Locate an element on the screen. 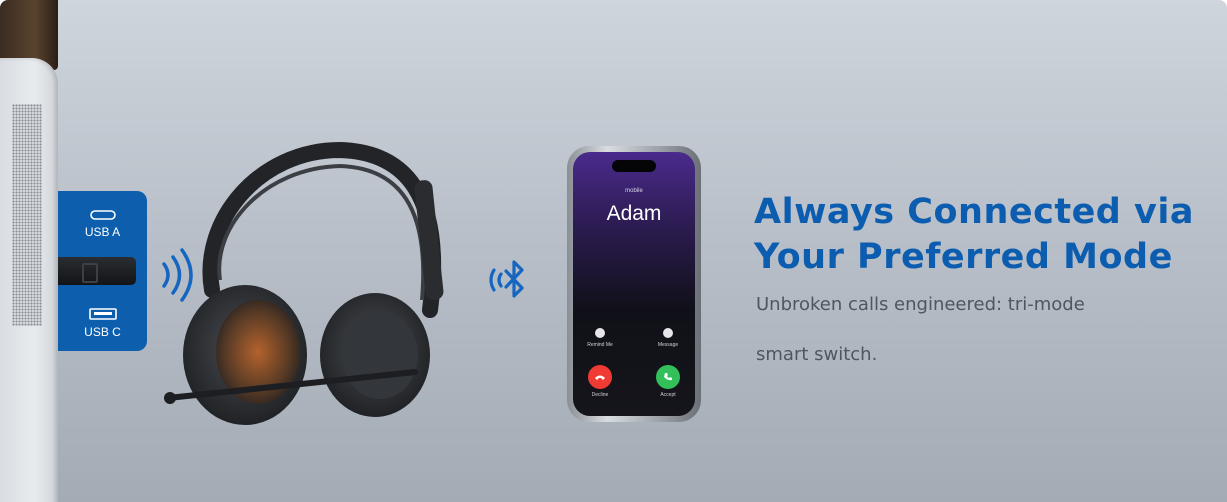 The width and height of the screenshot is (1227, 502). remind-me-label: Remind Me is located at coordinates (600, 345).